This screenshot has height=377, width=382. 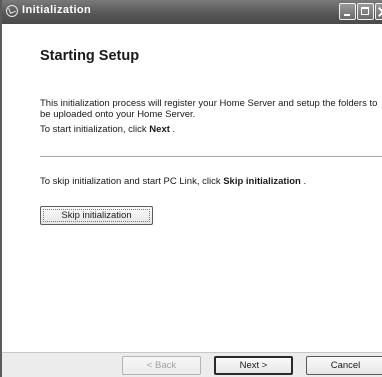 What do you see at coordinates (161, 365) in the screenshot?
I see `back-button: < Back` at bounding box center [161, 365].